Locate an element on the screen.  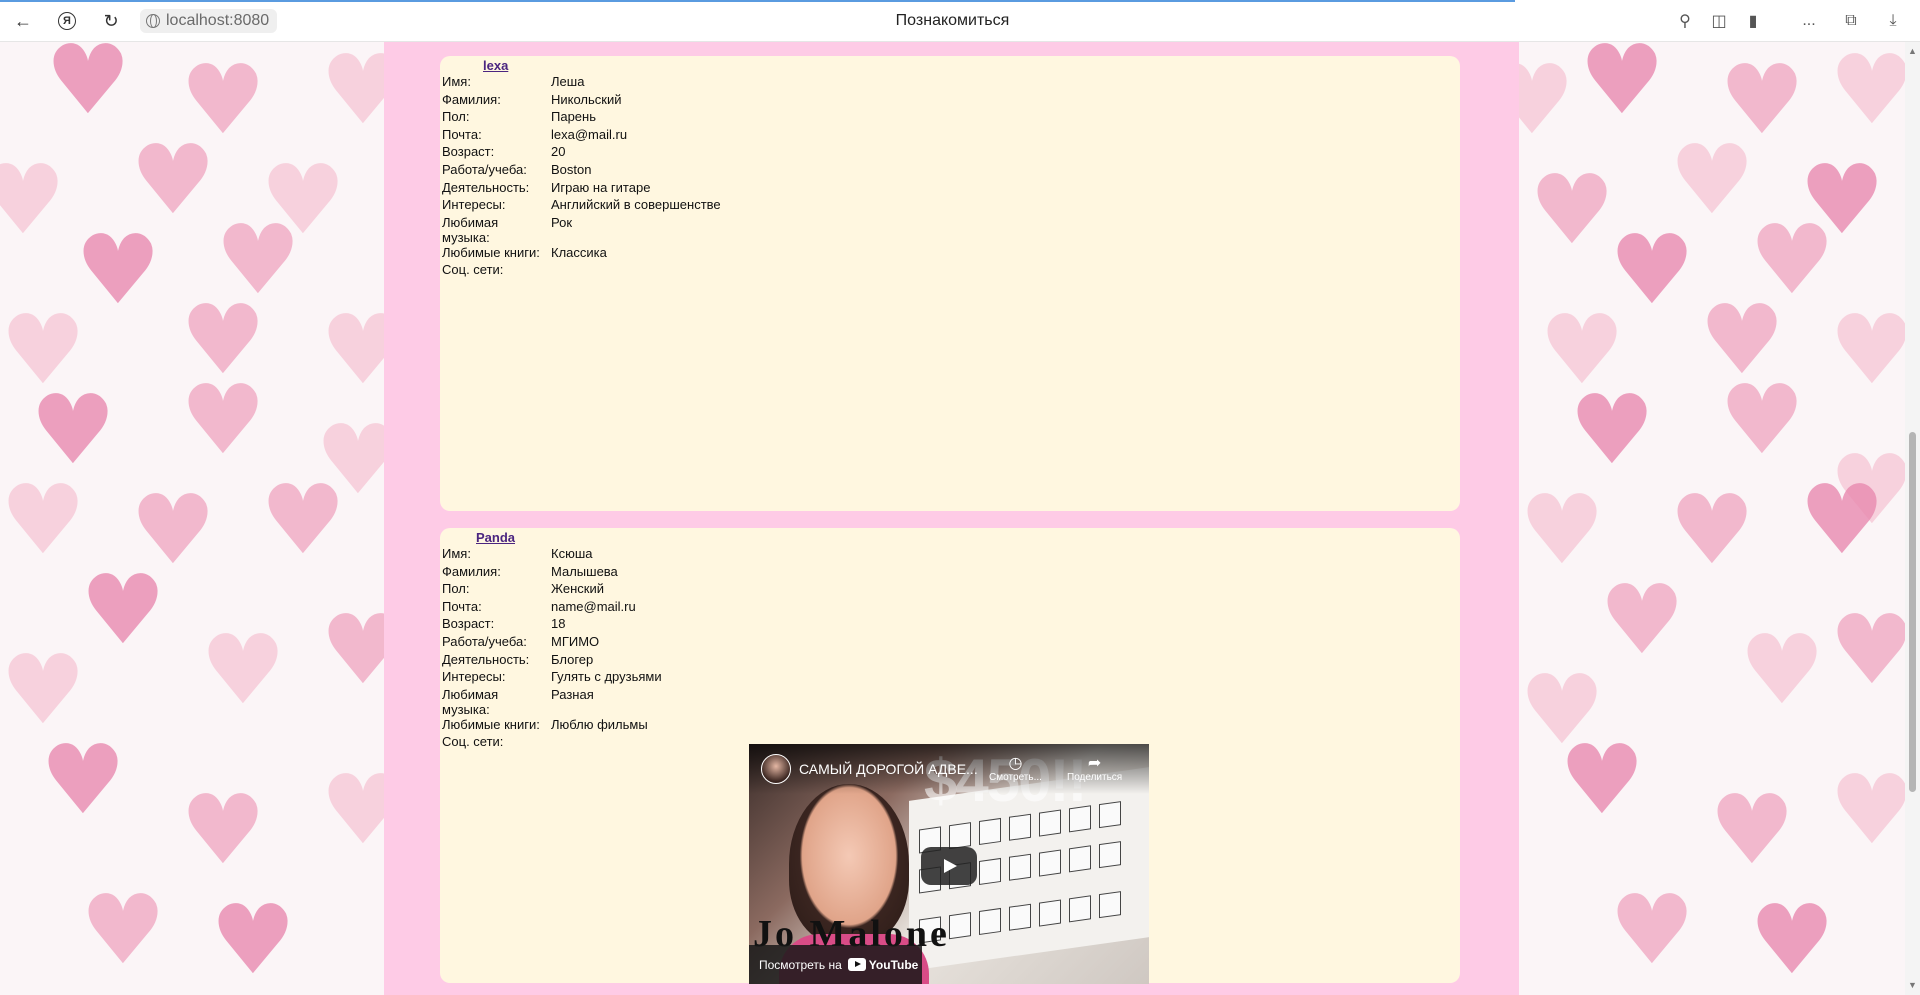
field-value: Никольский is located at coordinates (586, 99).